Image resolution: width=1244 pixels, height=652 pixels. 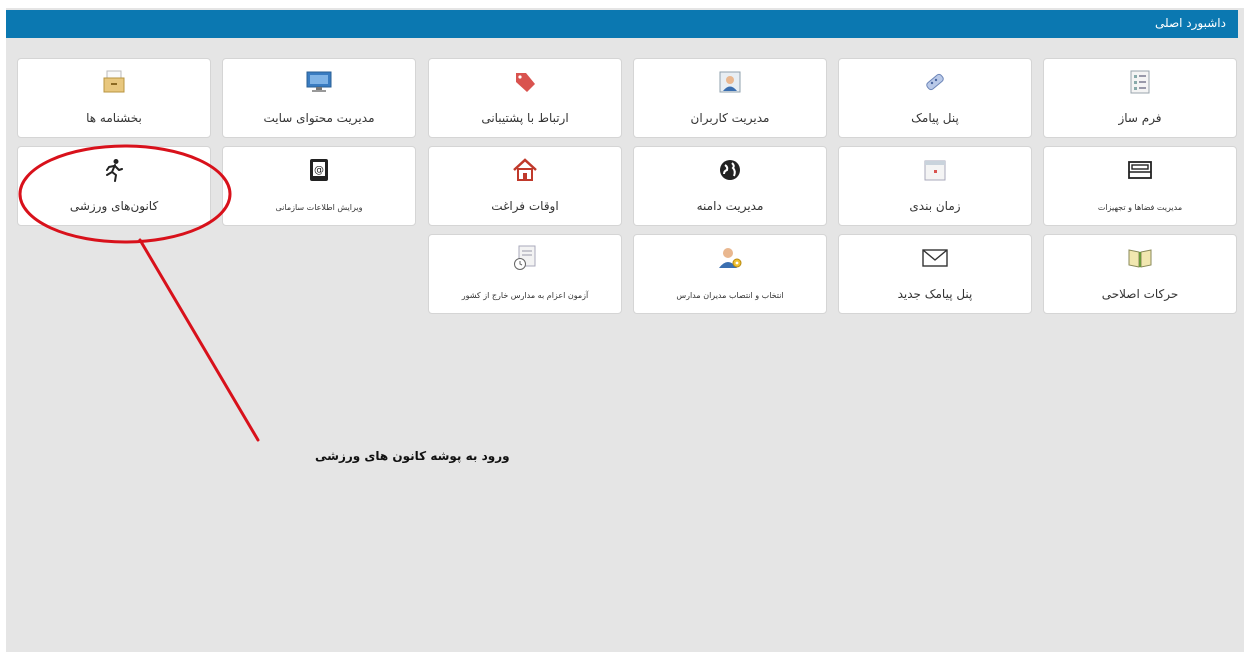 What do you see at coordinates (319, 118) in the screenshot?
I see `tile-label: مدیریت محتوای سایت` at bounding box center [319, 118].